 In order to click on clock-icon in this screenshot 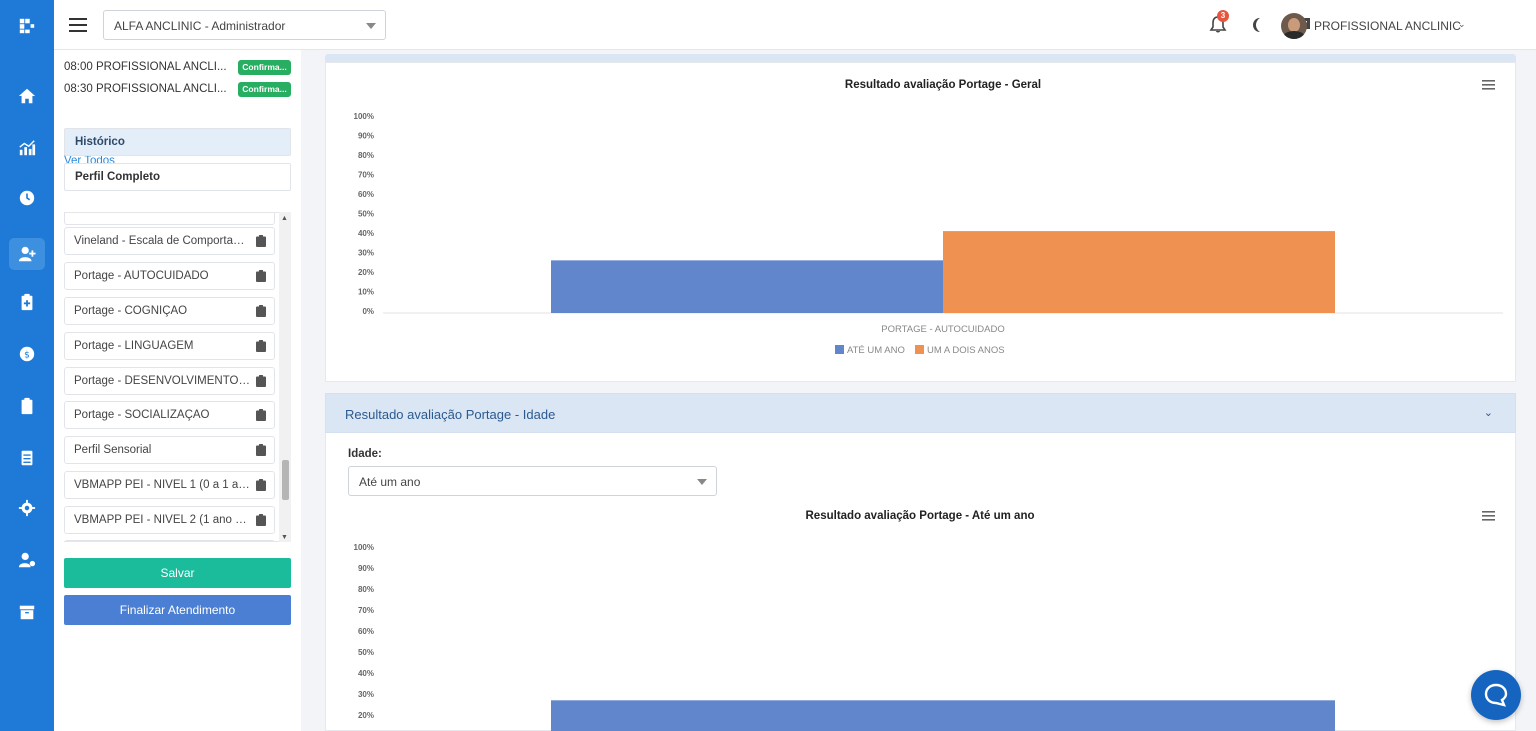, I will do `click(27, 198)`.